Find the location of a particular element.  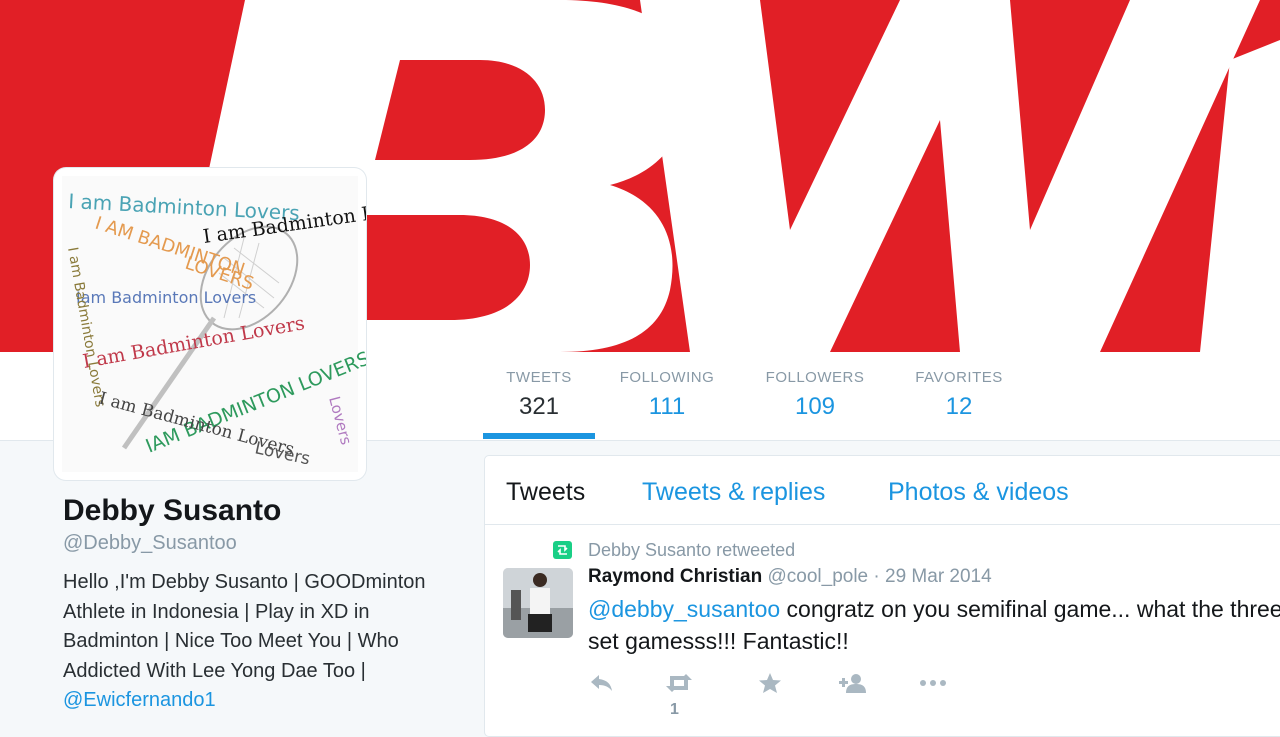

retweet-context-icon is located at coordinates (562, 550).